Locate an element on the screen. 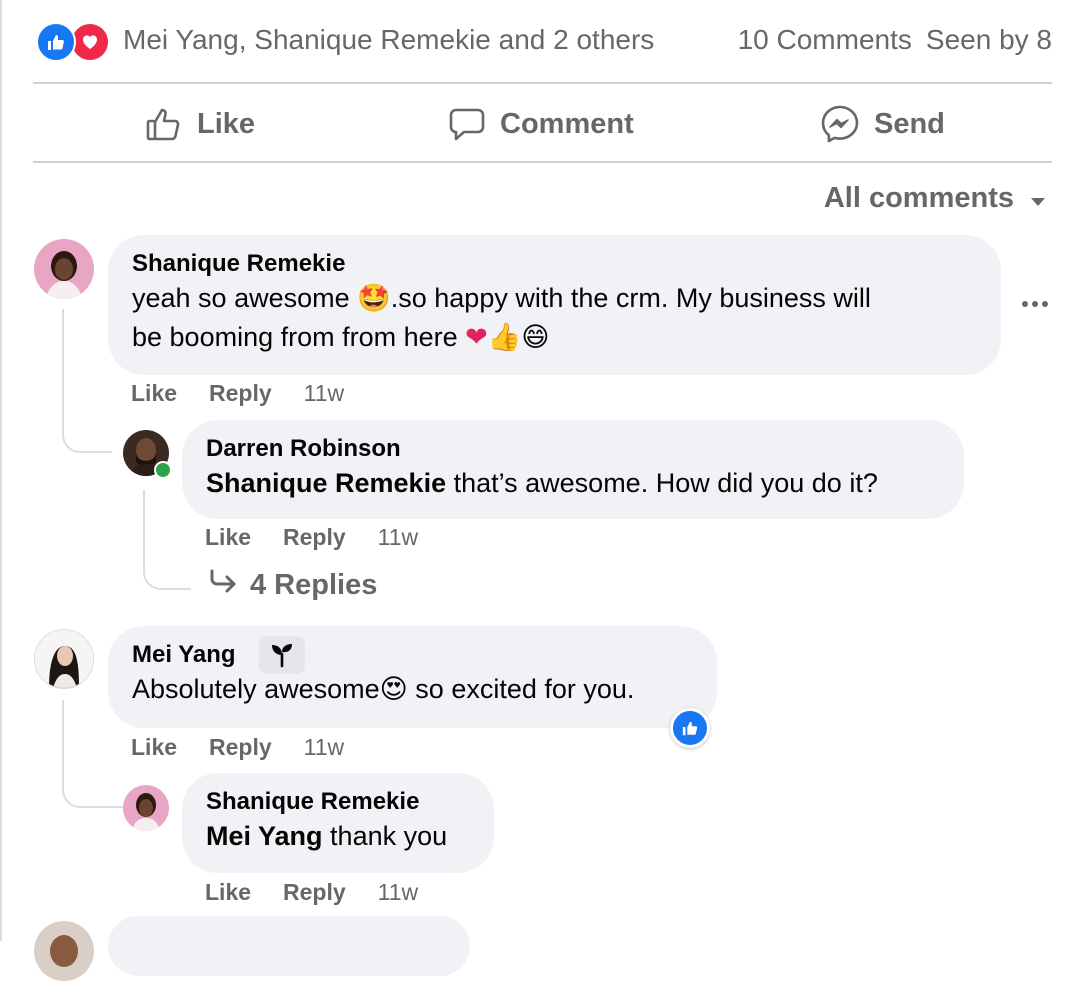 Image resolution: width=1080 pixels, height=981 pixels. comments-filter-dropdown: All comments is located at coordinates (935, 198).